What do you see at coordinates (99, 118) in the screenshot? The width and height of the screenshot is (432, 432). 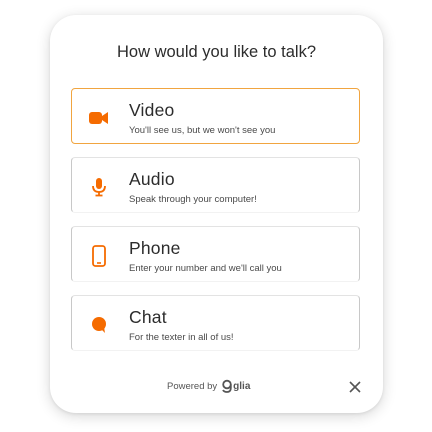 I see `video-camera-icon` at bounding box center [99, 118].